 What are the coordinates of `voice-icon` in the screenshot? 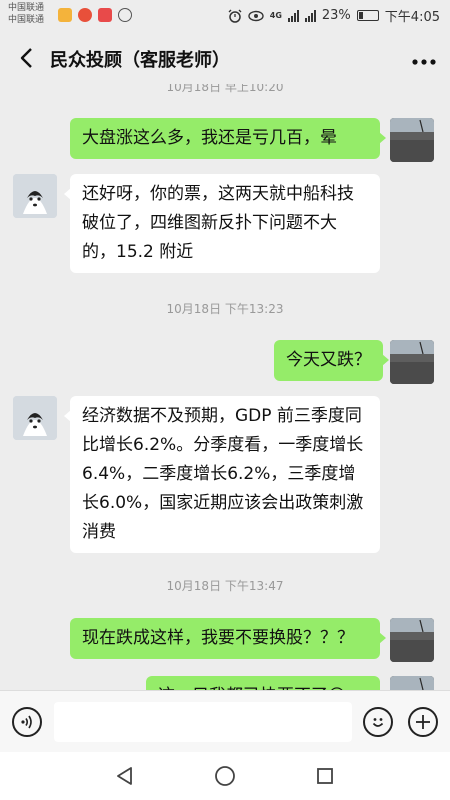 It's located at (26, 722).